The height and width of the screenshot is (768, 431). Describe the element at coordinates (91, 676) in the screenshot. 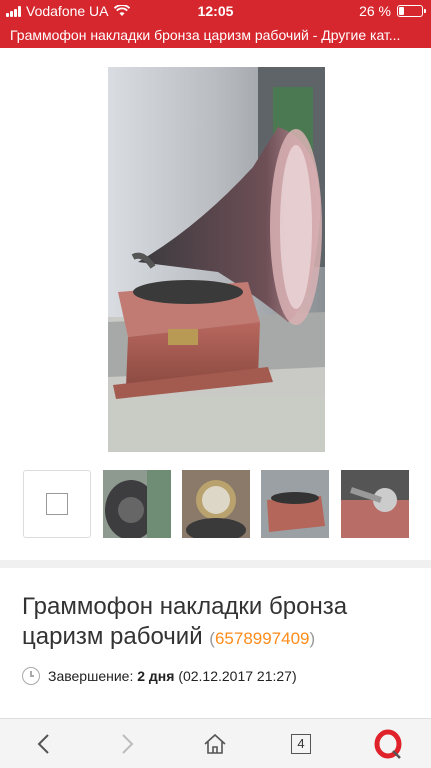

I see `ending-label: Завершение:` at that location.